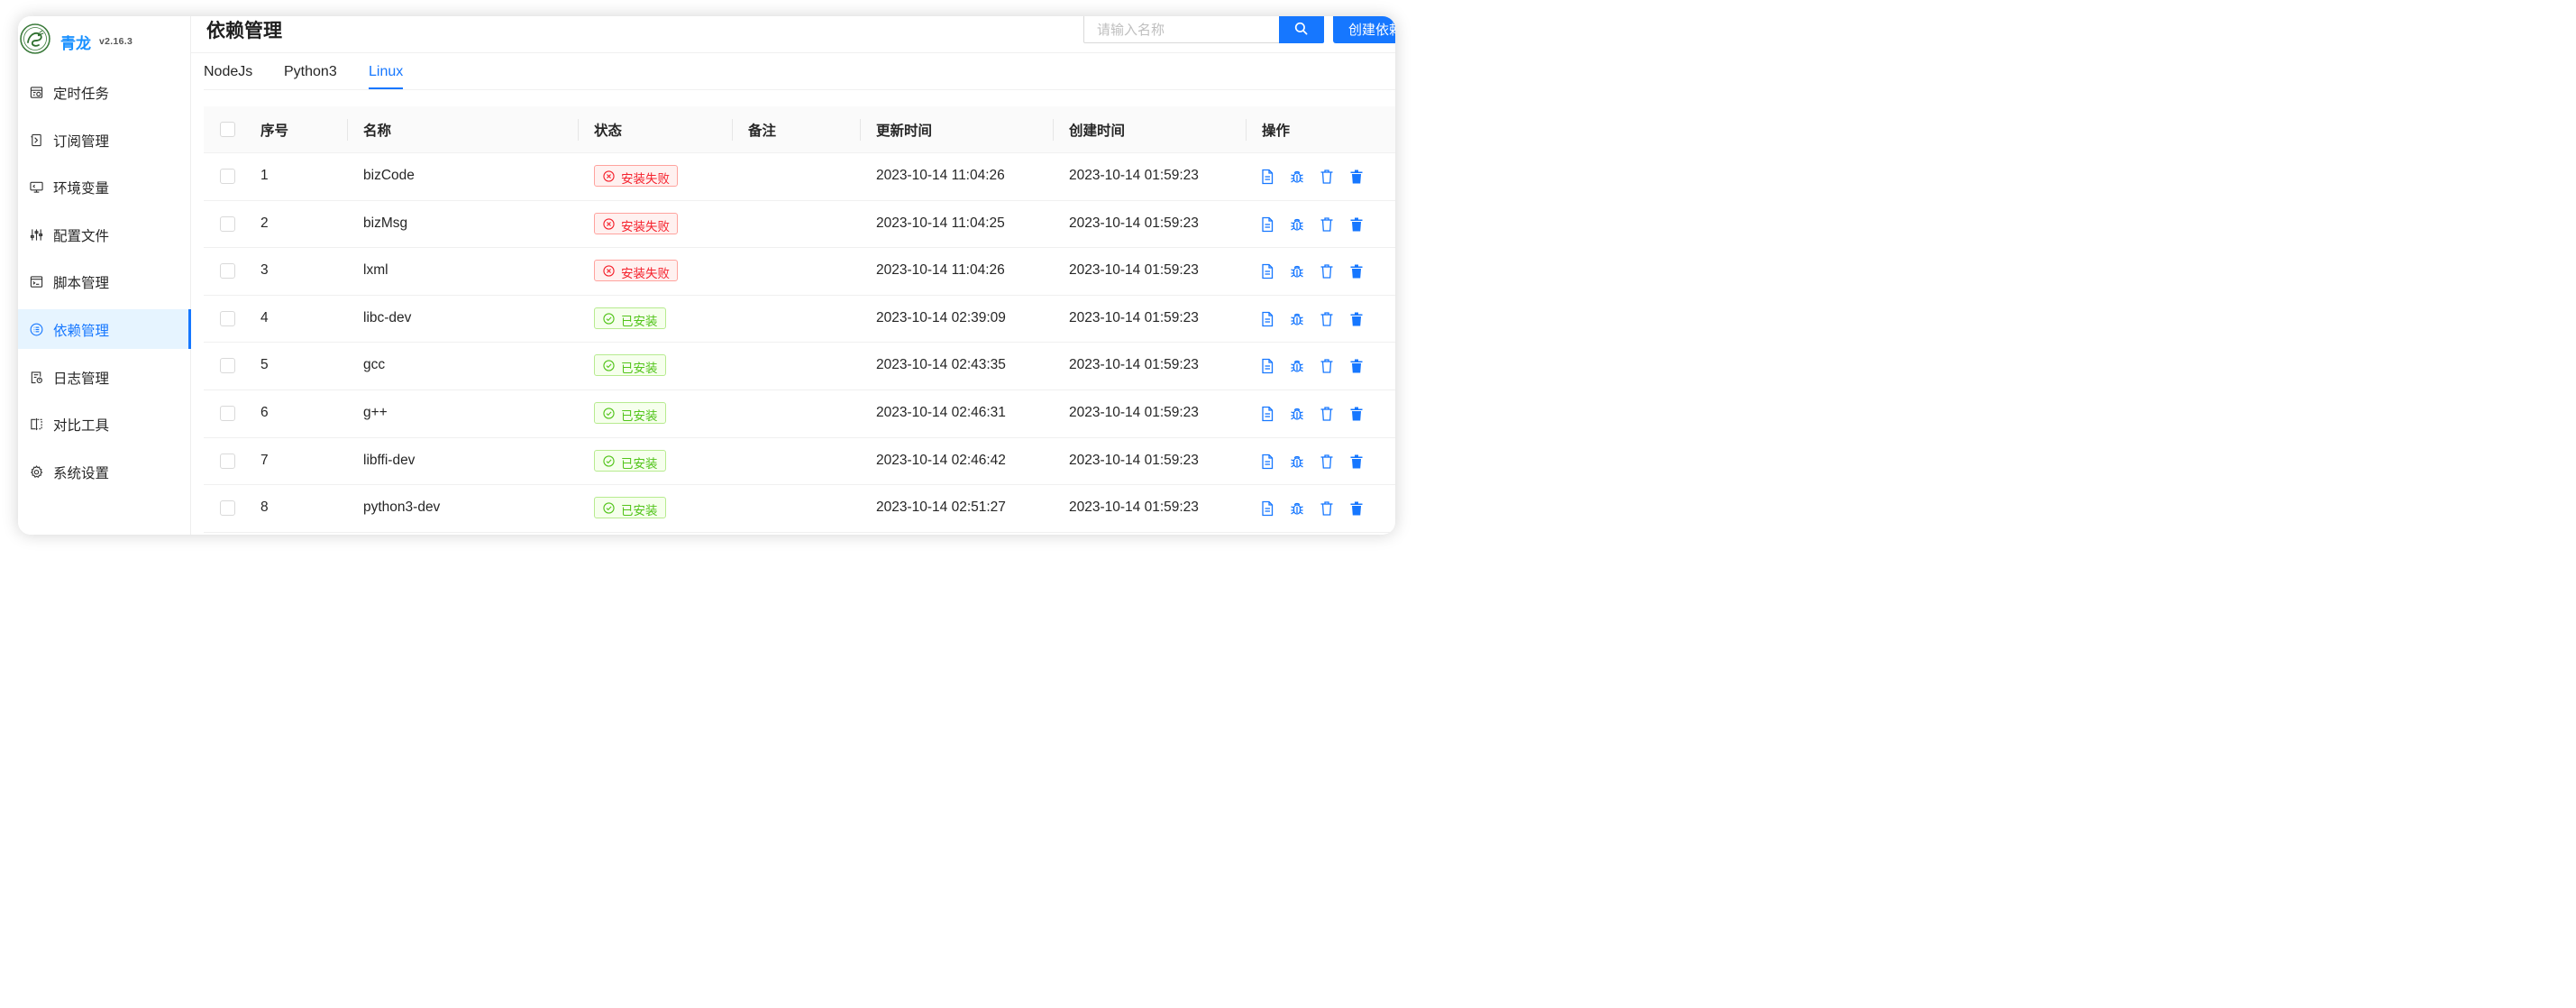 This screenshot has height=1008, width=2576. What do you see at coordinates (264, 507) in the screenshot?
I see `cell-index: 8` at bounding box center [264, 507].